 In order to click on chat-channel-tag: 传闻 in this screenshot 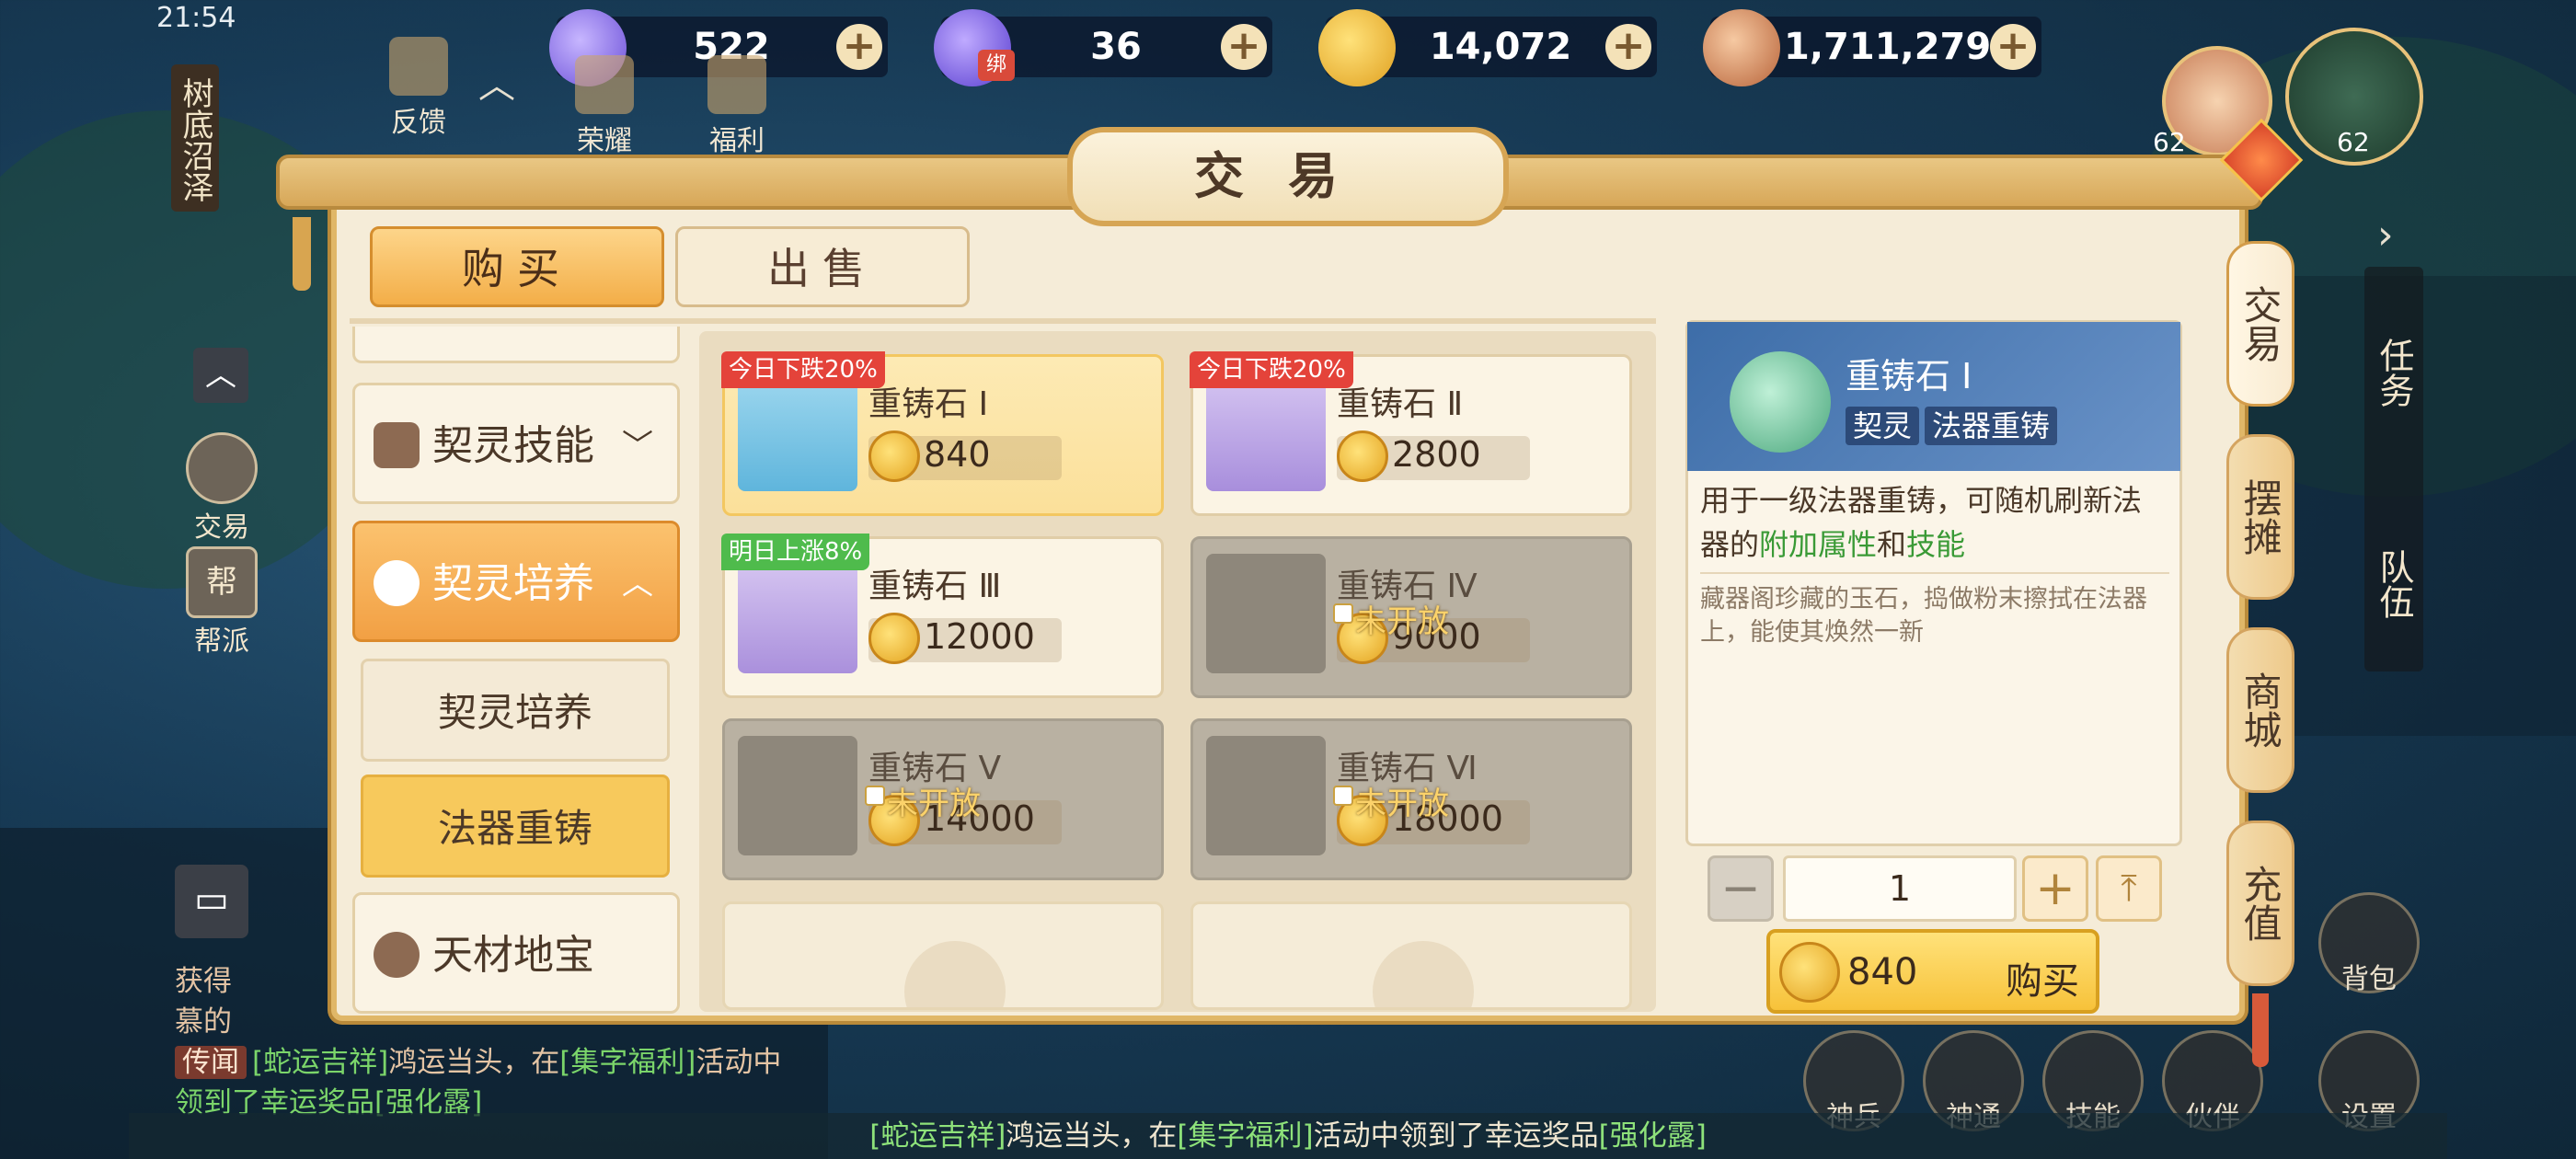, I will do `click(211, 1062)`.